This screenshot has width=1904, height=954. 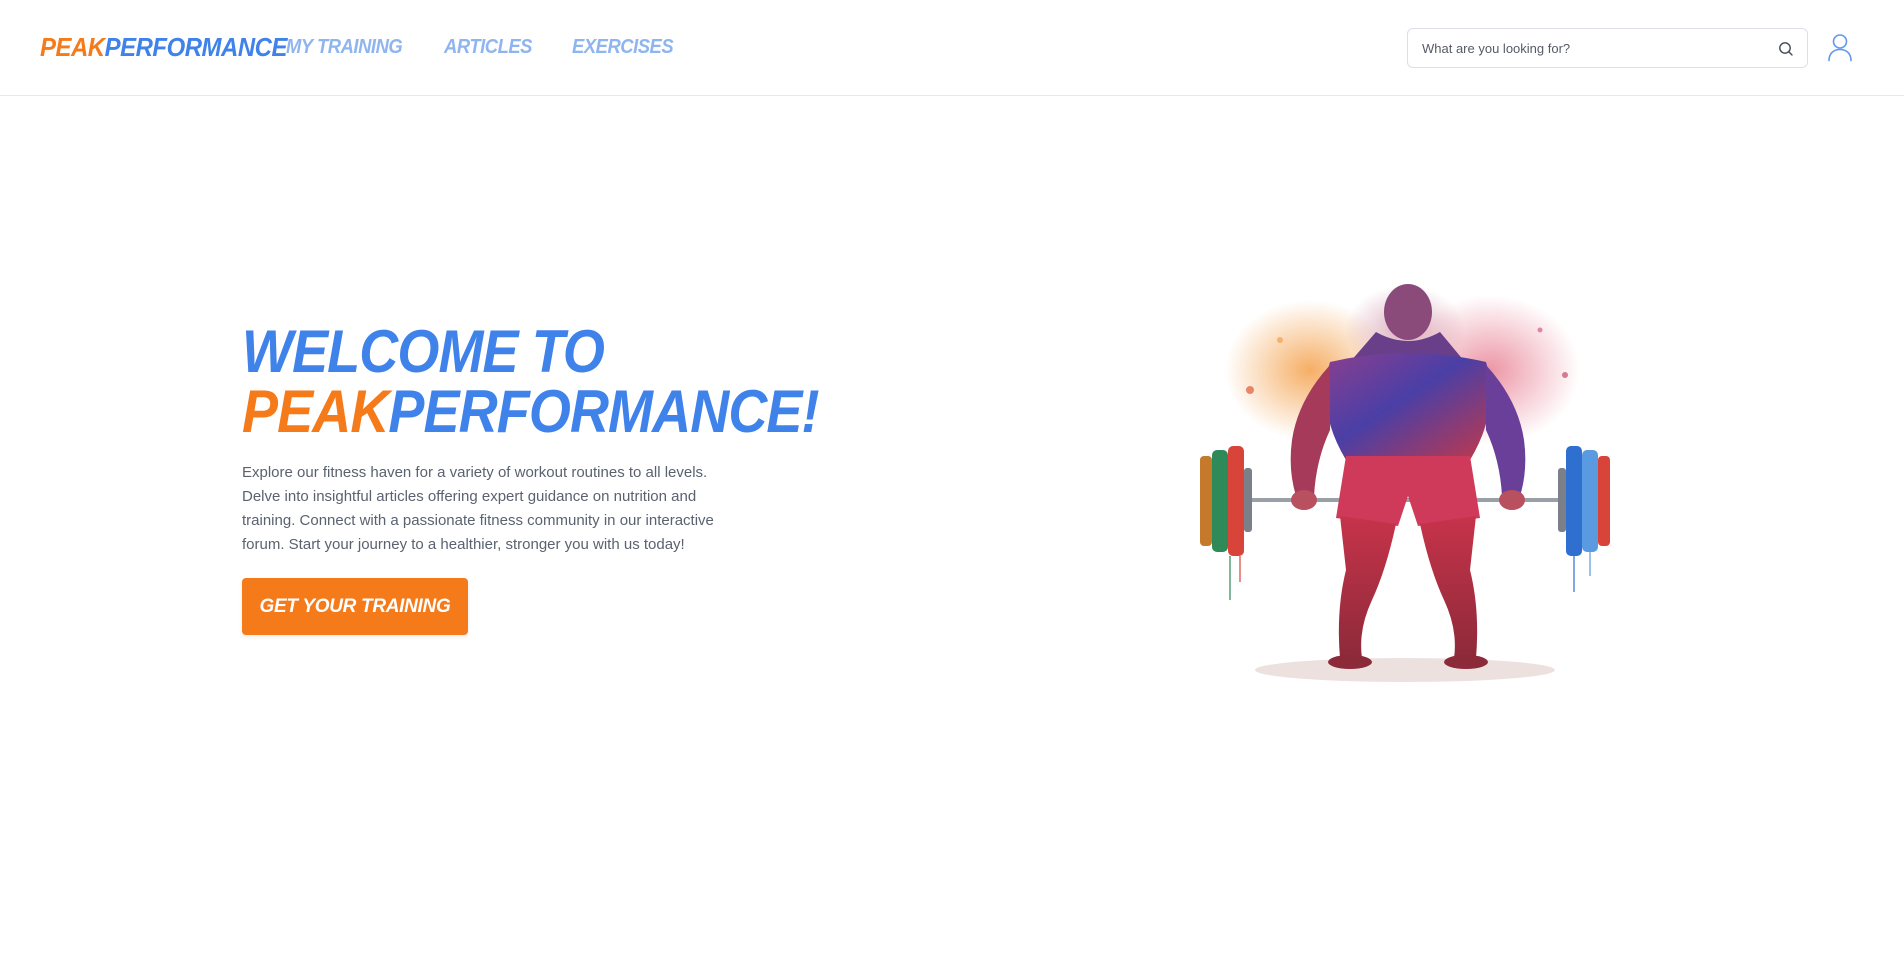 I want to click on nav-item-my-training: MY TRAINING, so click(x=344, y=47).